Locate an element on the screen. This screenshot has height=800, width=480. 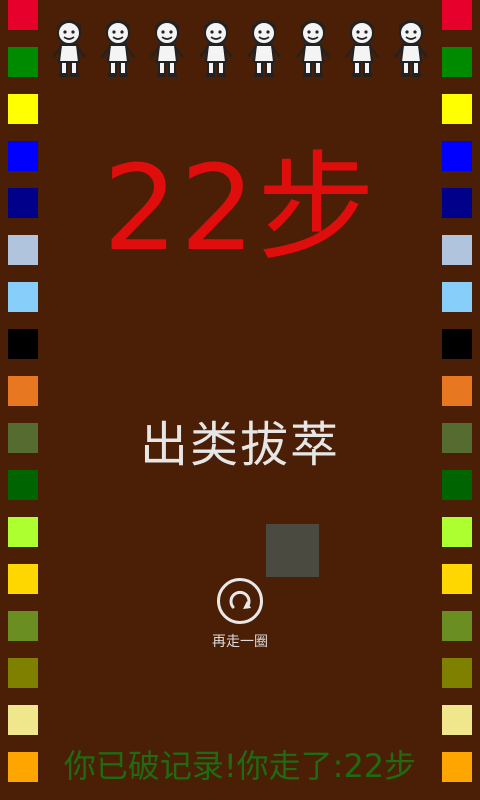
boy-smile-icon is located at coordinates (264, 48).